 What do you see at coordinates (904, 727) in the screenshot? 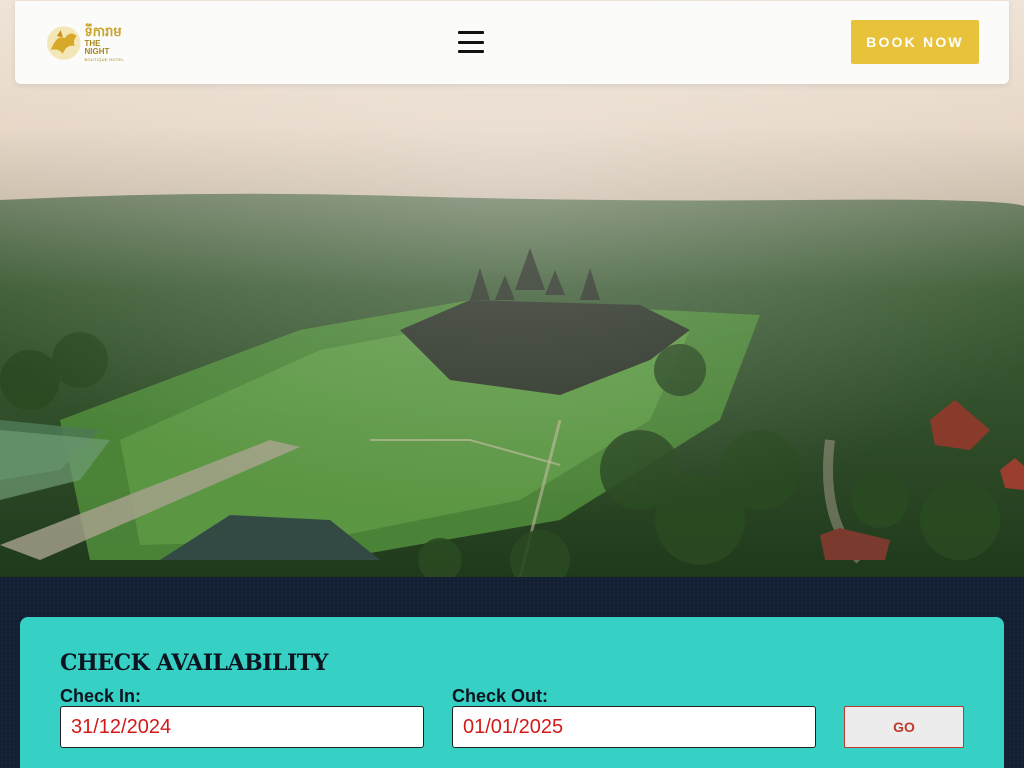
I see `go-button: GO` at bounding box center [904, 727].